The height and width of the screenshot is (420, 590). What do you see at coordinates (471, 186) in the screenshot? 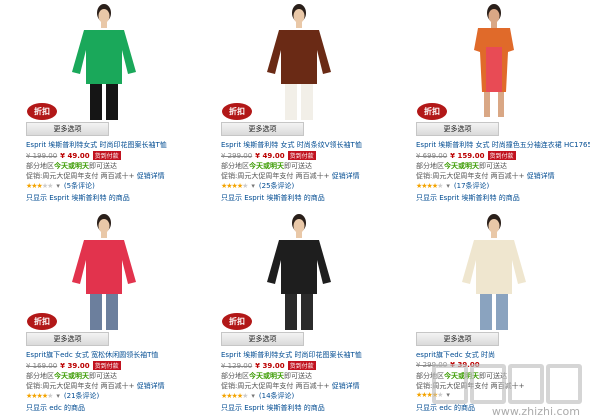
I see `reviews-link: (17条评论)` at bounding box center [471, 186].